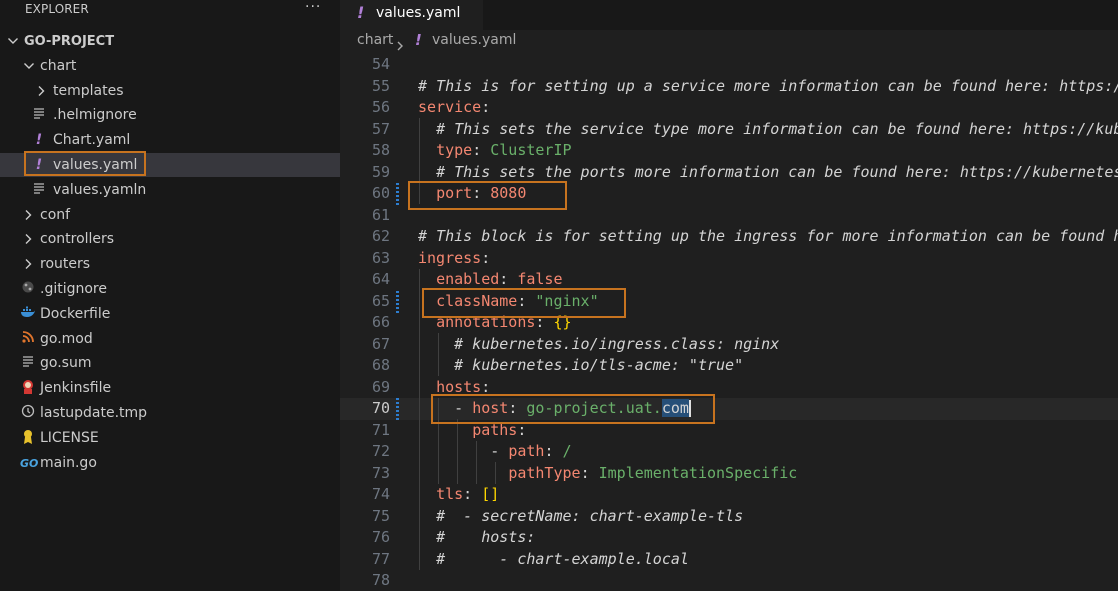  What do you see at coordinates (170, 165) in the screenshot?
I see `tree-item-values-yaml: ! values.yaml` at bounding box center [170, 165].